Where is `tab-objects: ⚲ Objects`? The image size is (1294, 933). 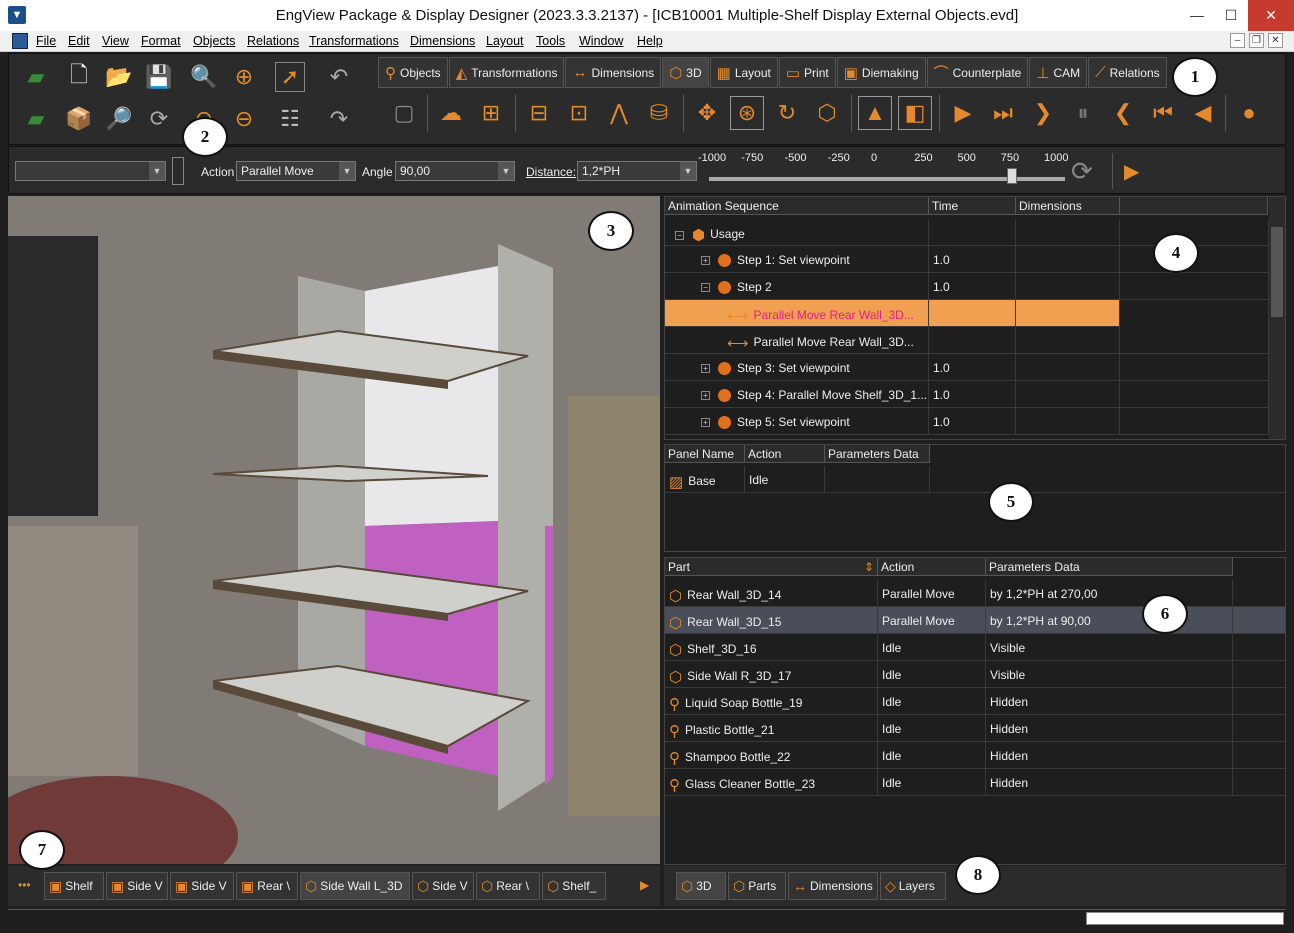 tab-objects: ⚲ Objects is located at coordinates (413, 72).